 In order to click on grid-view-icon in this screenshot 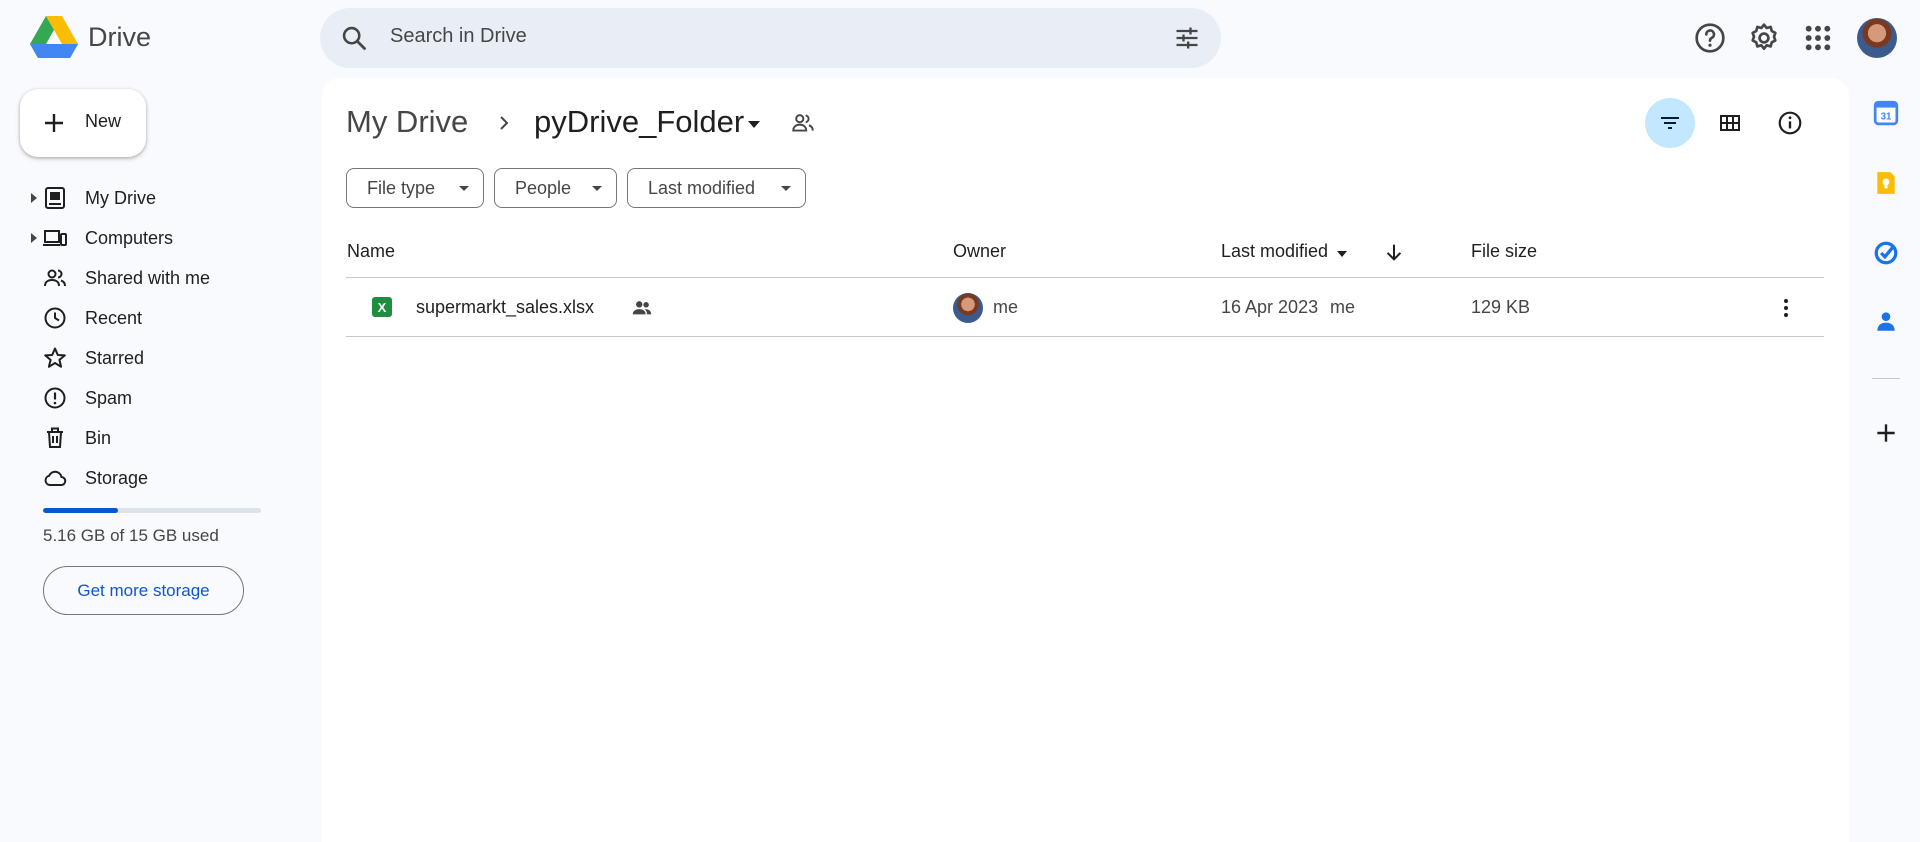, I will do `click(1730, 123)`.